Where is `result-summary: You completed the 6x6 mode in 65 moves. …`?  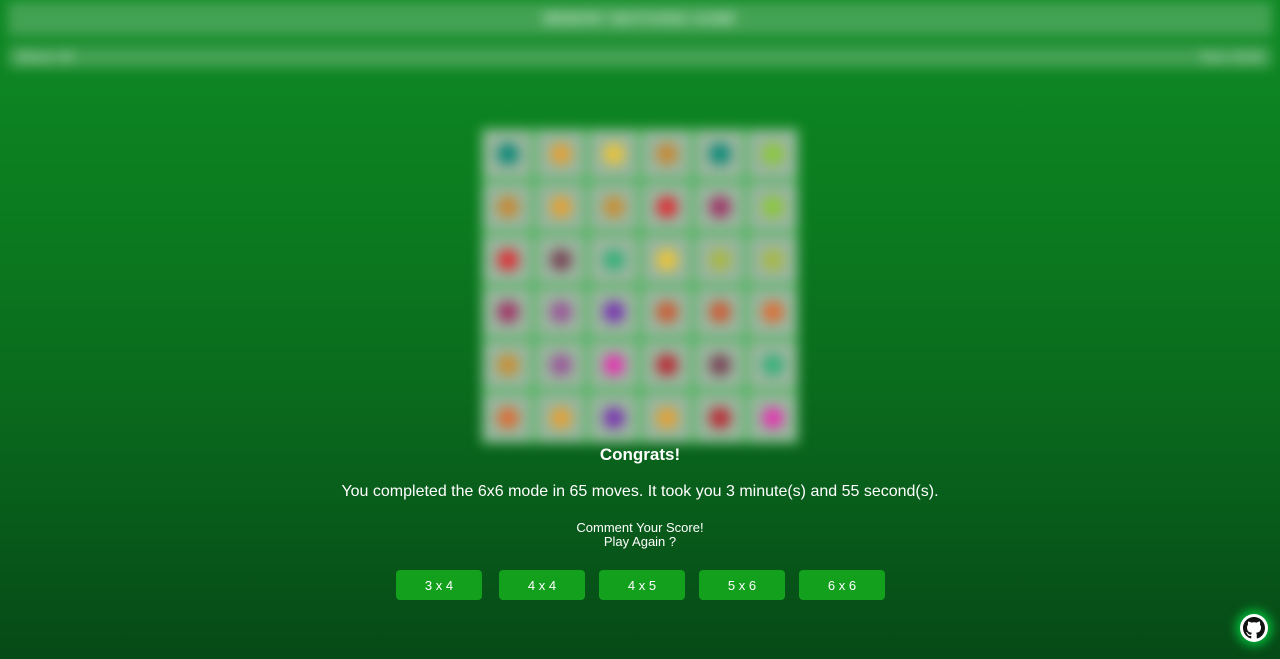 result-summary: You completed the 6x6 mode in 65 moves. … is located at coordinates (640, 491).